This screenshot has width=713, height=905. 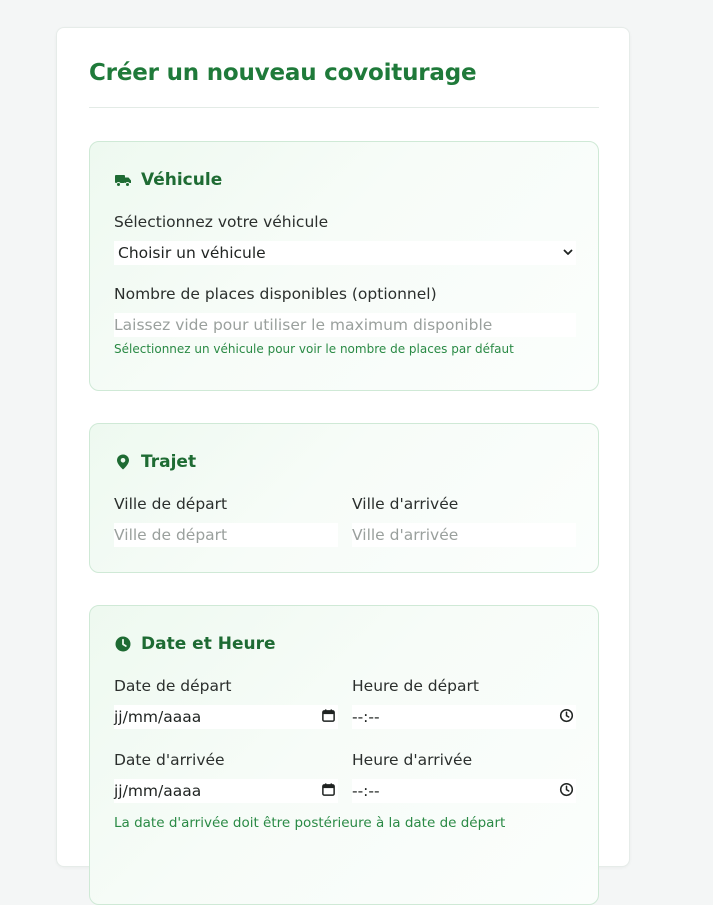 I want to click on departure-time-label: Heure de départ, so click(x=415, y=686).